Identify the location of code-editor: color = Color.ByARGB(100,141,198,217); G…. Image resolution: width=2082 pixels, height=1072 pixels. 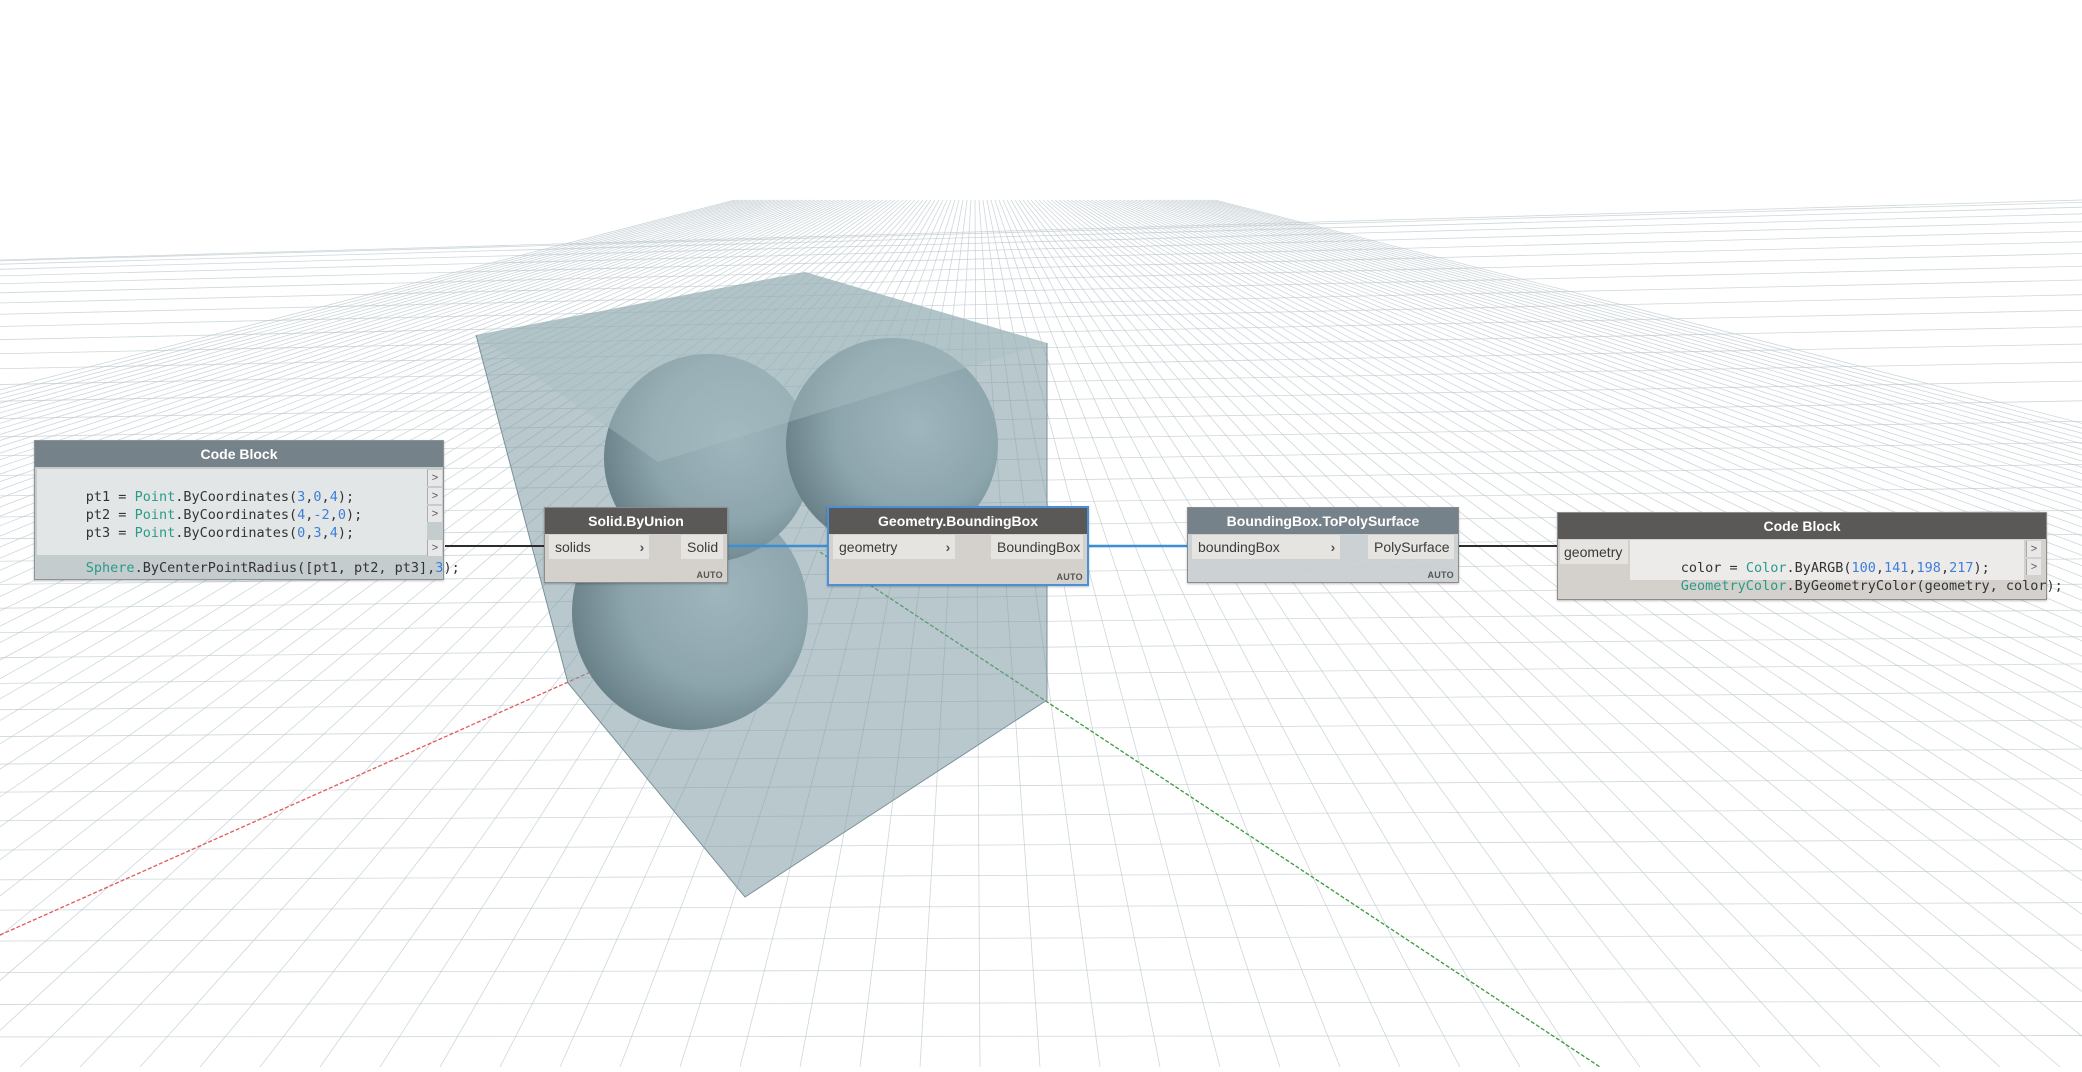
(1846, 567).